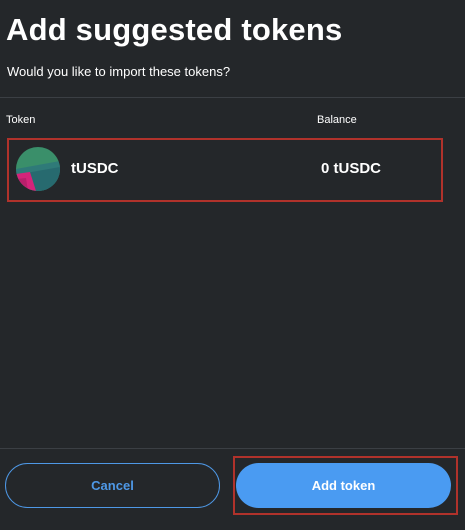 The width and height of the screenshot is (465, 530). Describe the element at coordinates (38, 169) in the screenshot. I see `token-identicon-icon` at that location.